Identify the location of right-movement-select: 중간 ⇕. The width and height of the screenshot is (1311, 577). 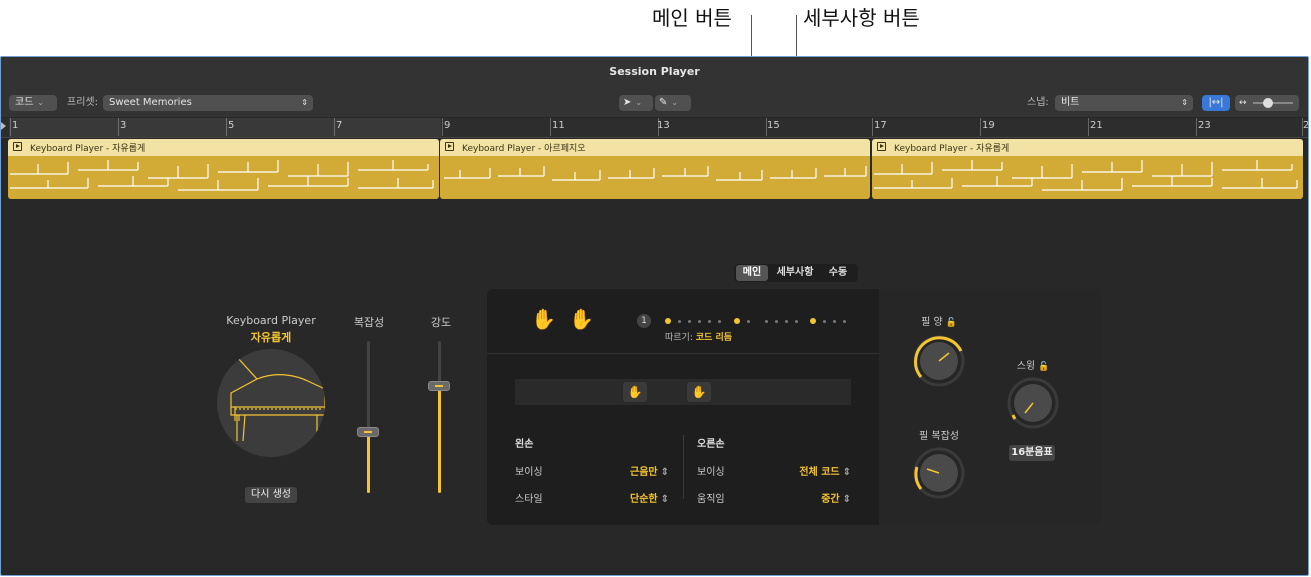
(811, 497).